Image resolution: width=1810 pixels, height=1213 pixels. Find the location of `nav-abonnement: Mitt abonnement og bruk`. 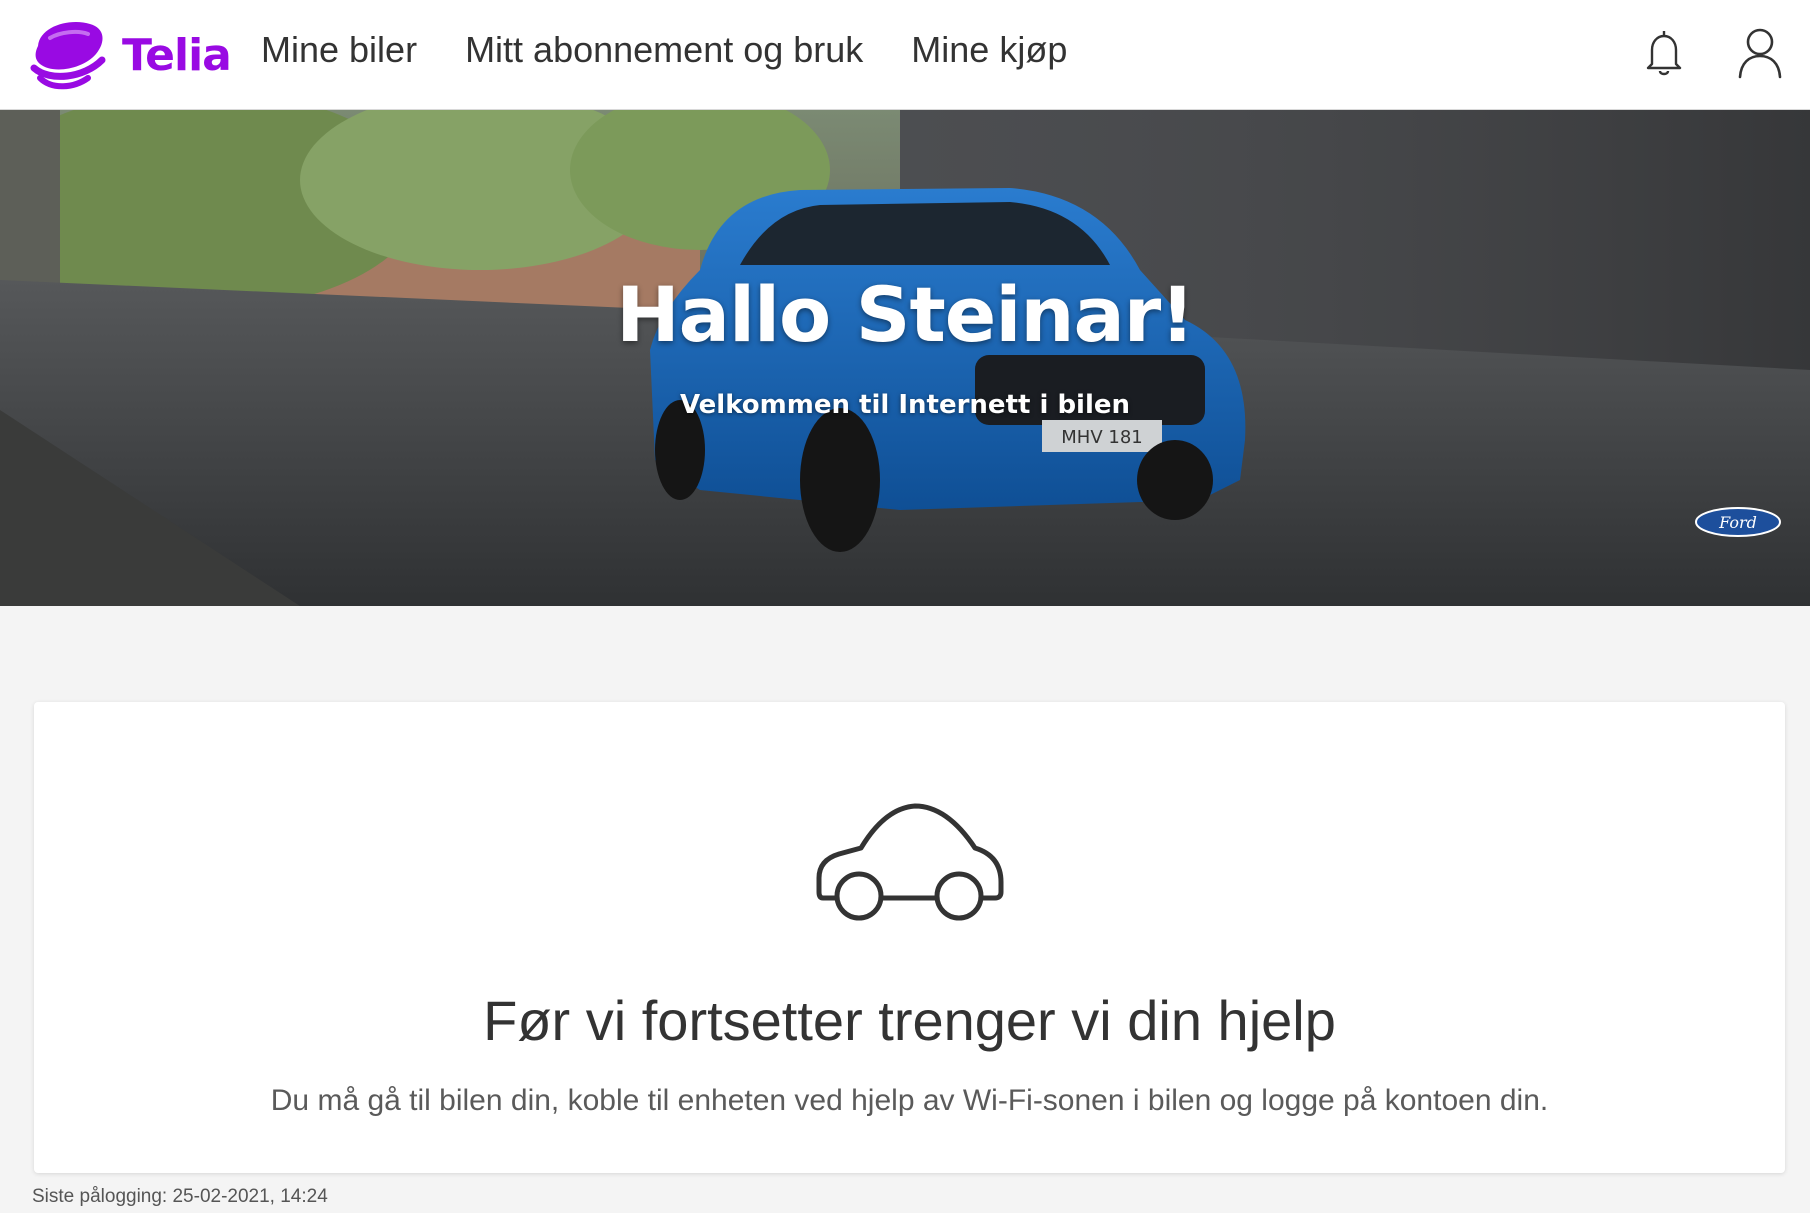

nav-abonnement: Mitt abonnement og bruk is located at coordinates (664, 50).